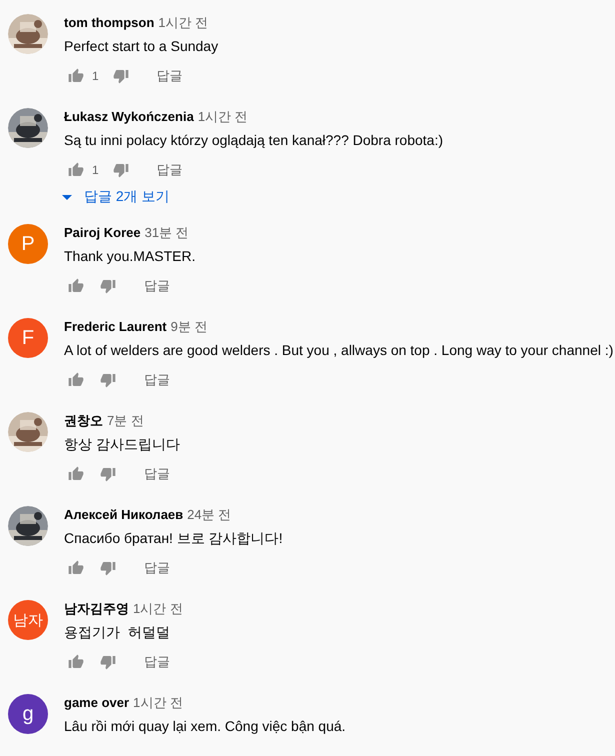 The width and height of the screenshot is (615, 756). Describe the element at coordinates (28, 244) in the screenshot. I see `avatar: P` at that location.